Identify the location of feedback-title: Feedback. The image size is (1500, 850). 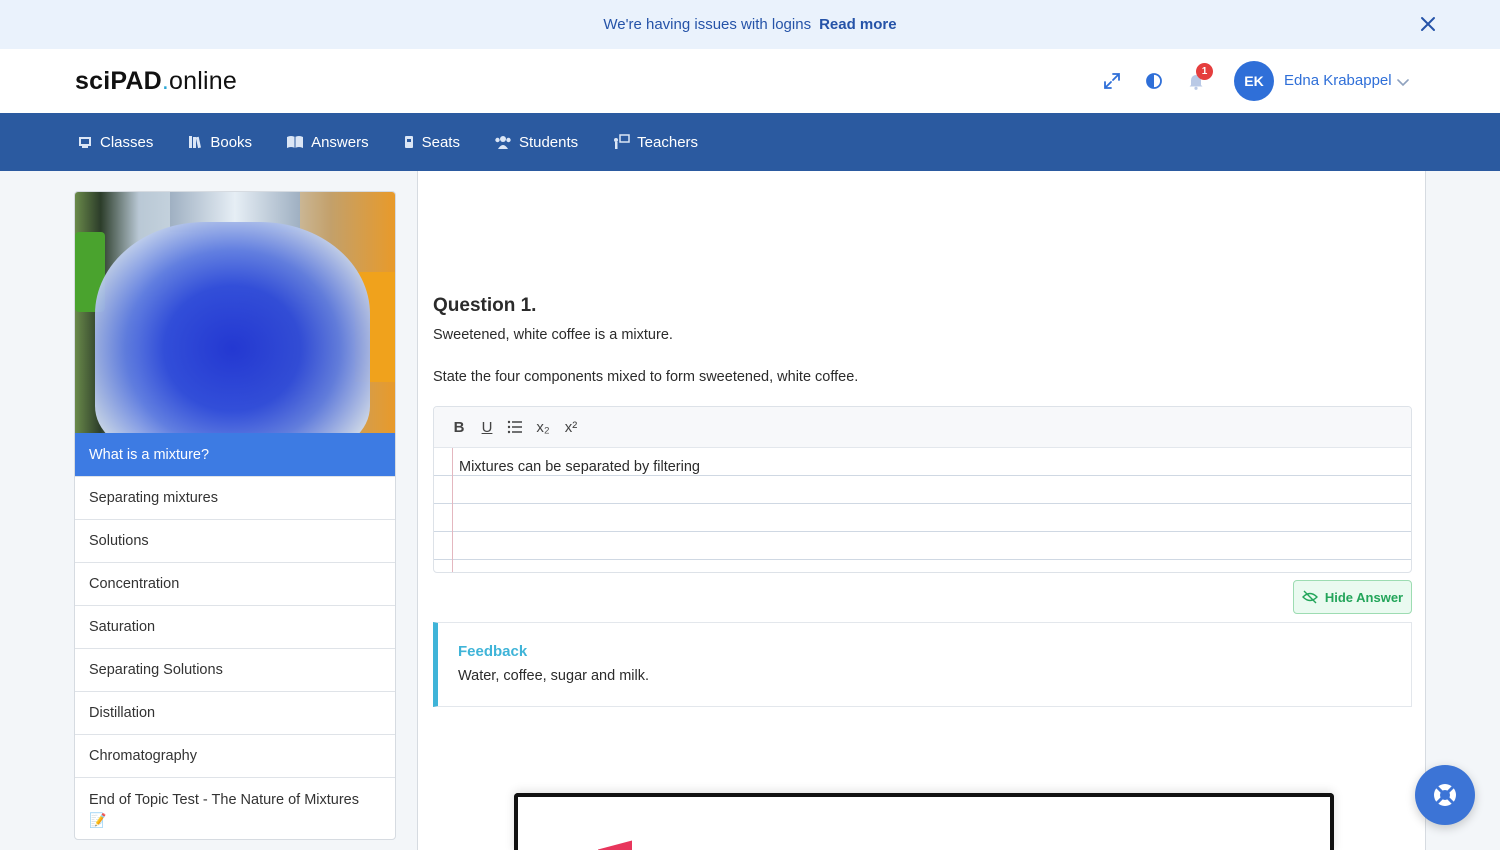
(493, 651).